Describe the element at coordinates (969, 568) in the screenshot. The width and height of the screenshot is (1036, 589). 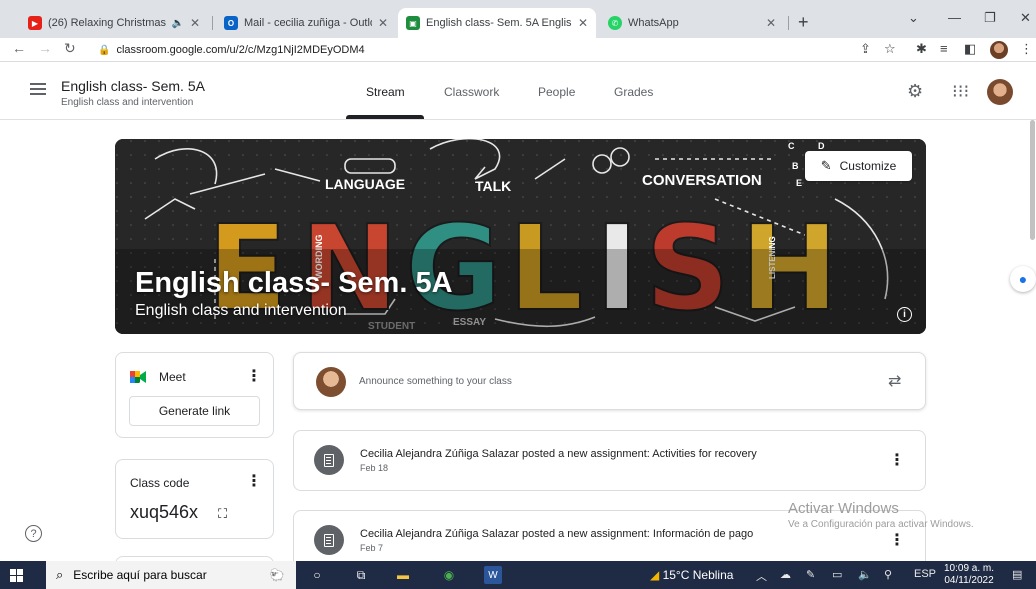
I see `clock-time: 10:09 a. m.` at that location.